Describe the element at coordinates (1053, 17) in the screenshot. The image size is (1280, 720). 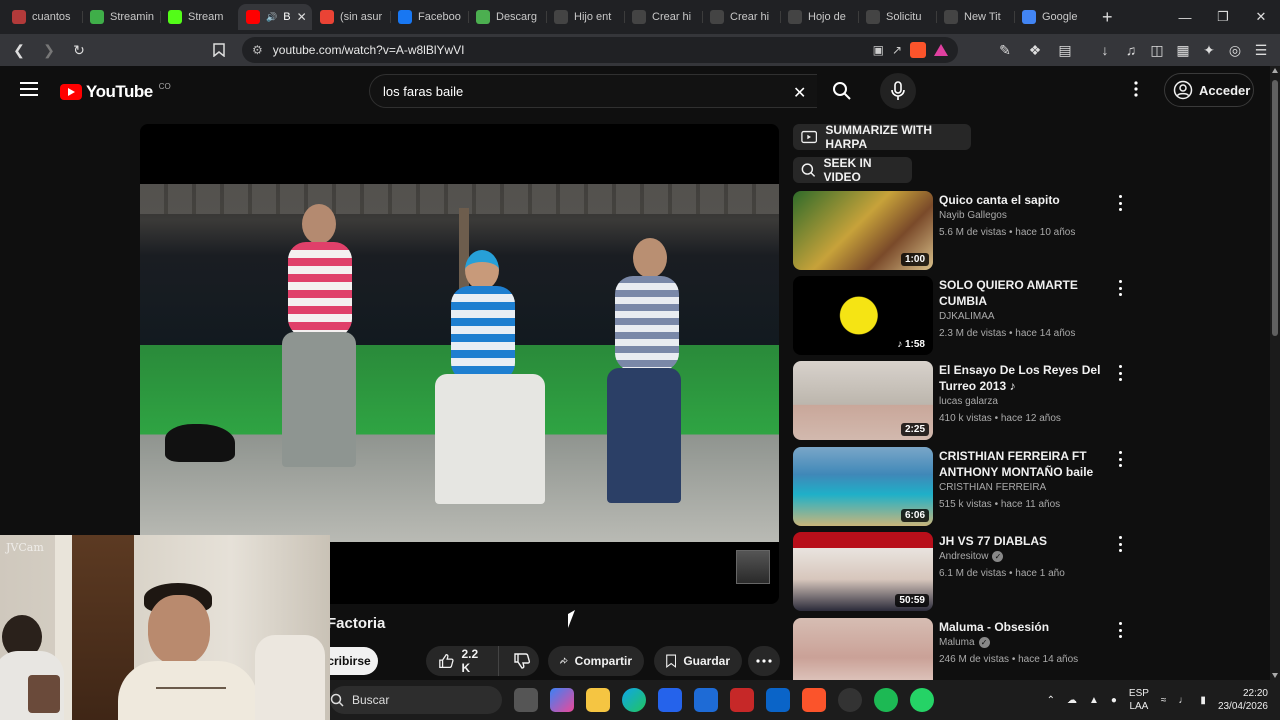
I see `browser-tab: Google` at that location.